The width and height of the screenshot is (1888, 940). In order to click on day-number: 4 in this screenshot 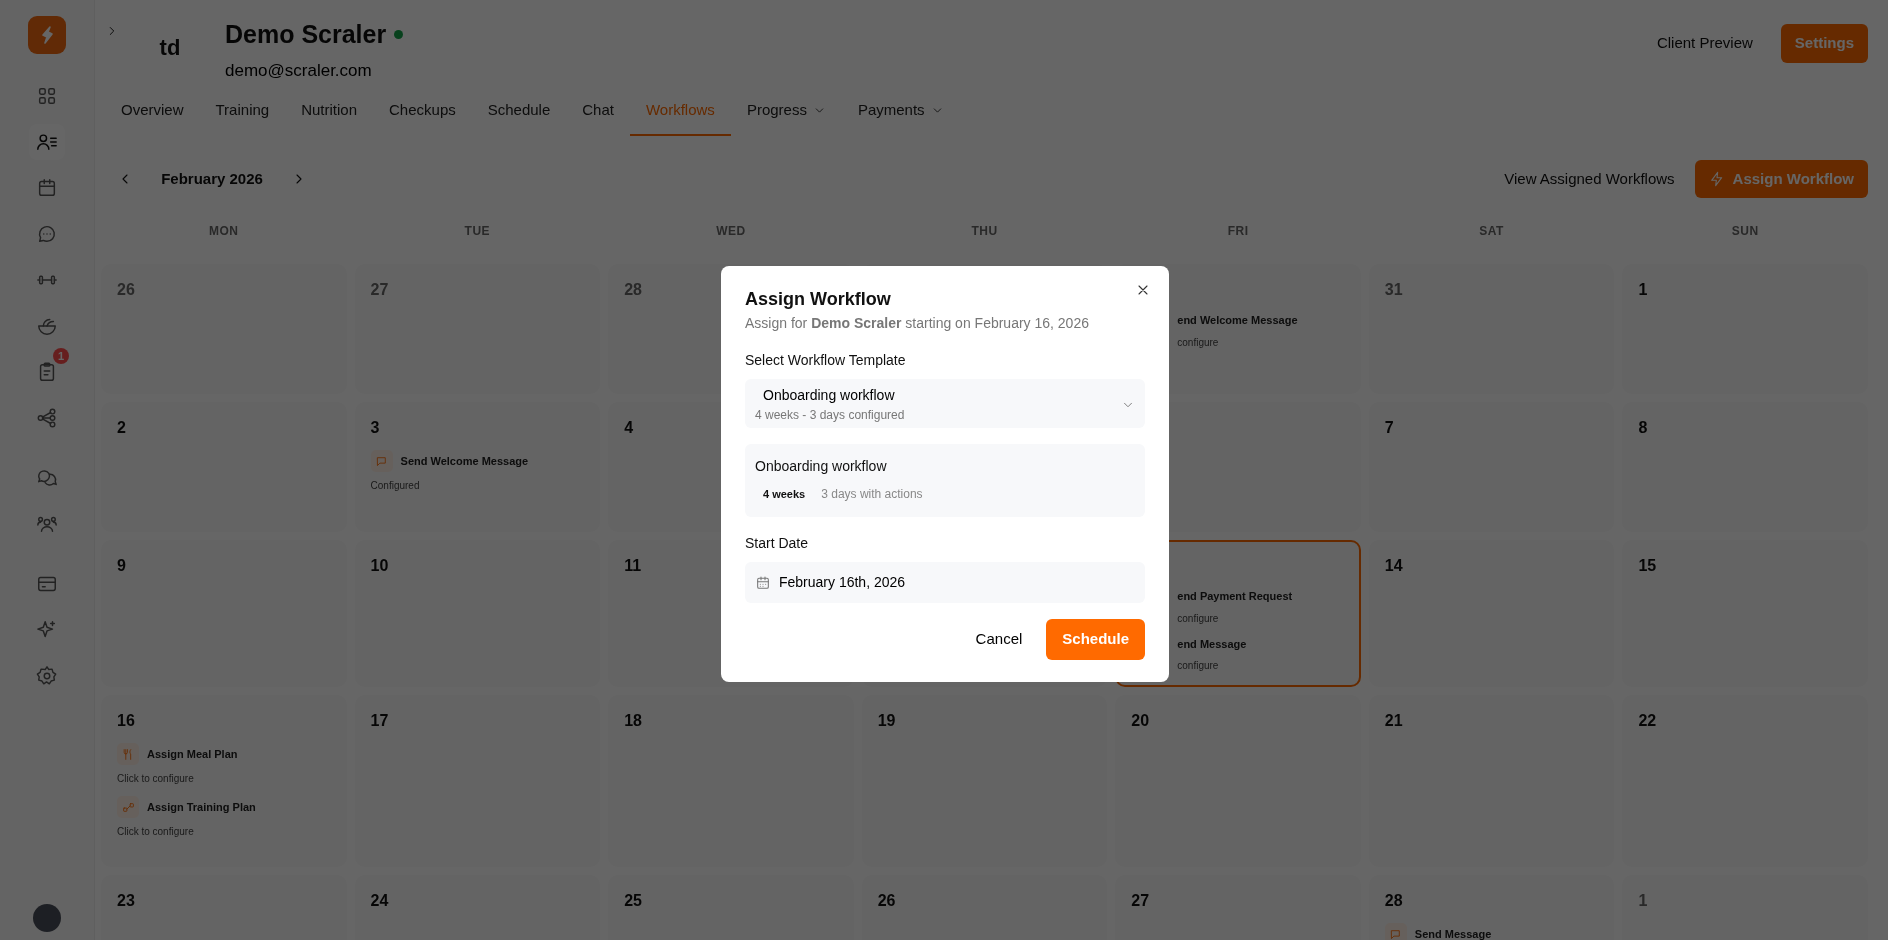, I will do `click(629, 428)`.